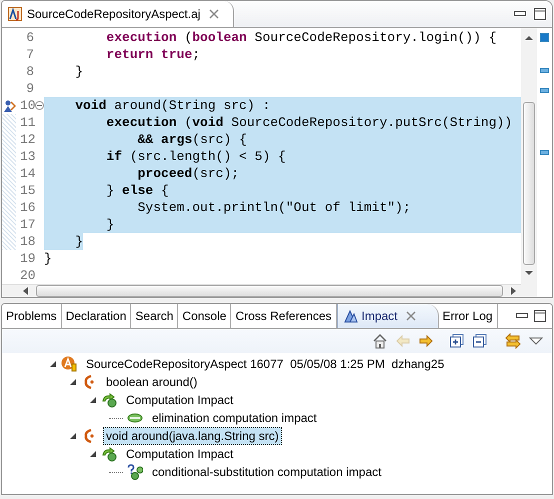  Describe the element at coordinates (9, 105) in the screenshot. I see `advice-marker-icon` at that location.